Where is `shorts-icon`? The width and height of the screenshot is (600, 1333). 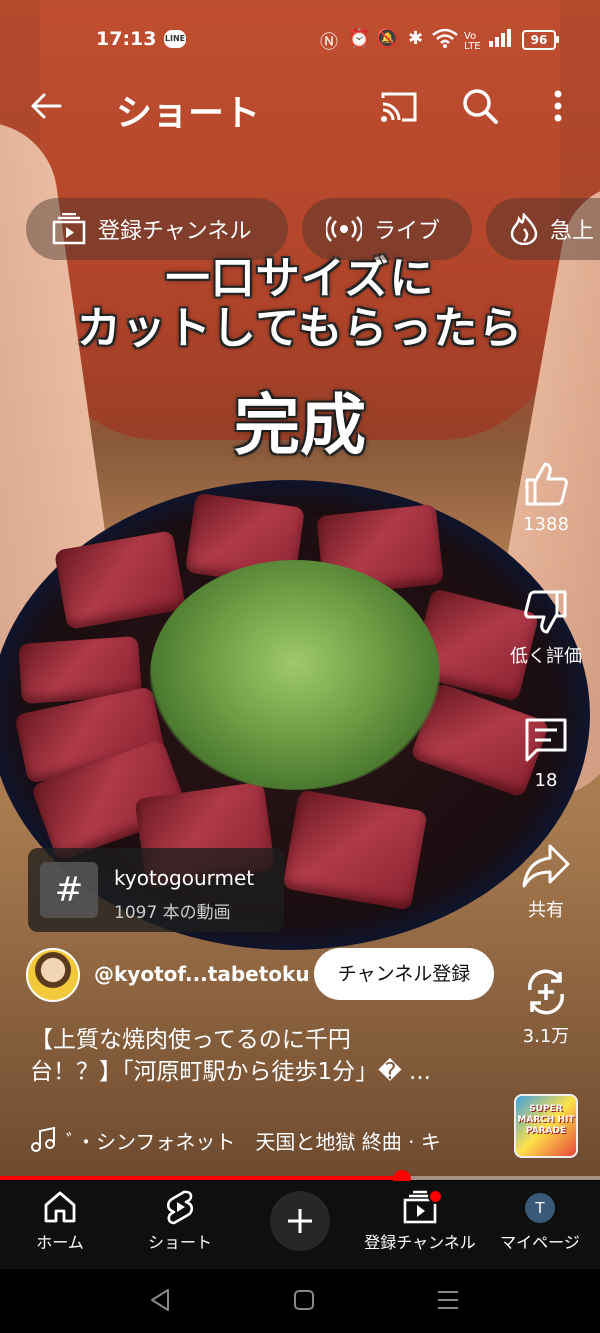 shorts-icon is located at coordinates (180, 1207).